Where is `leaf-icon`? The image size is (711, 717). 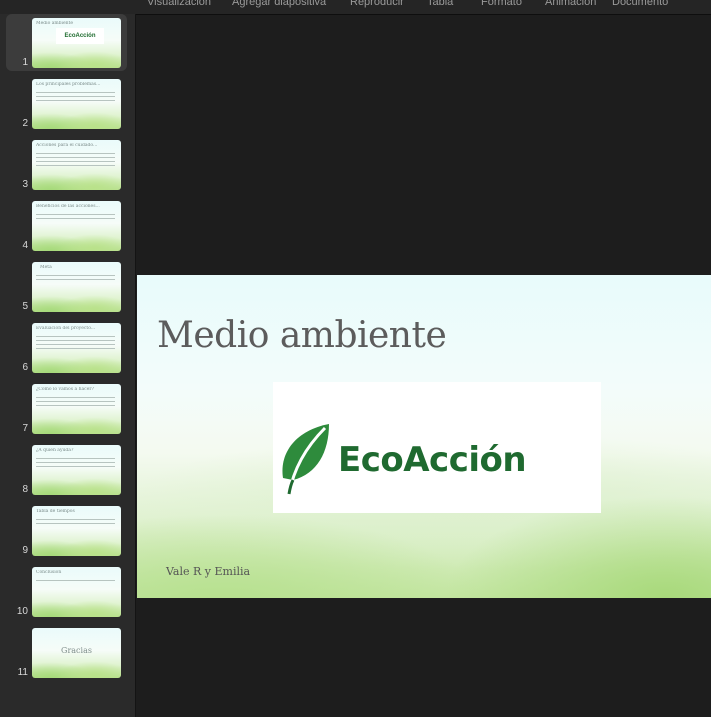
leaf-icon is located at coordinates (305, 459).